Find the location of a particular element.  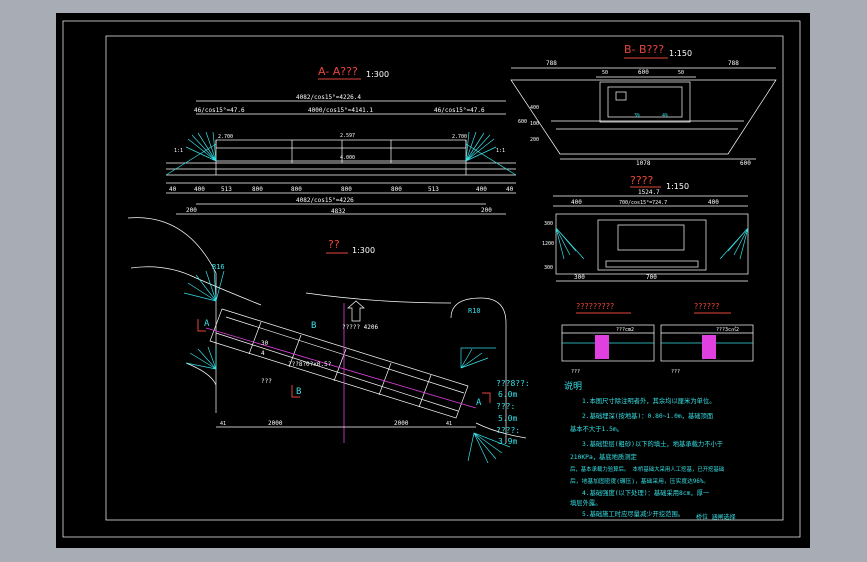

section-aa-title: A- A??? is located at coordinates (338, 71).